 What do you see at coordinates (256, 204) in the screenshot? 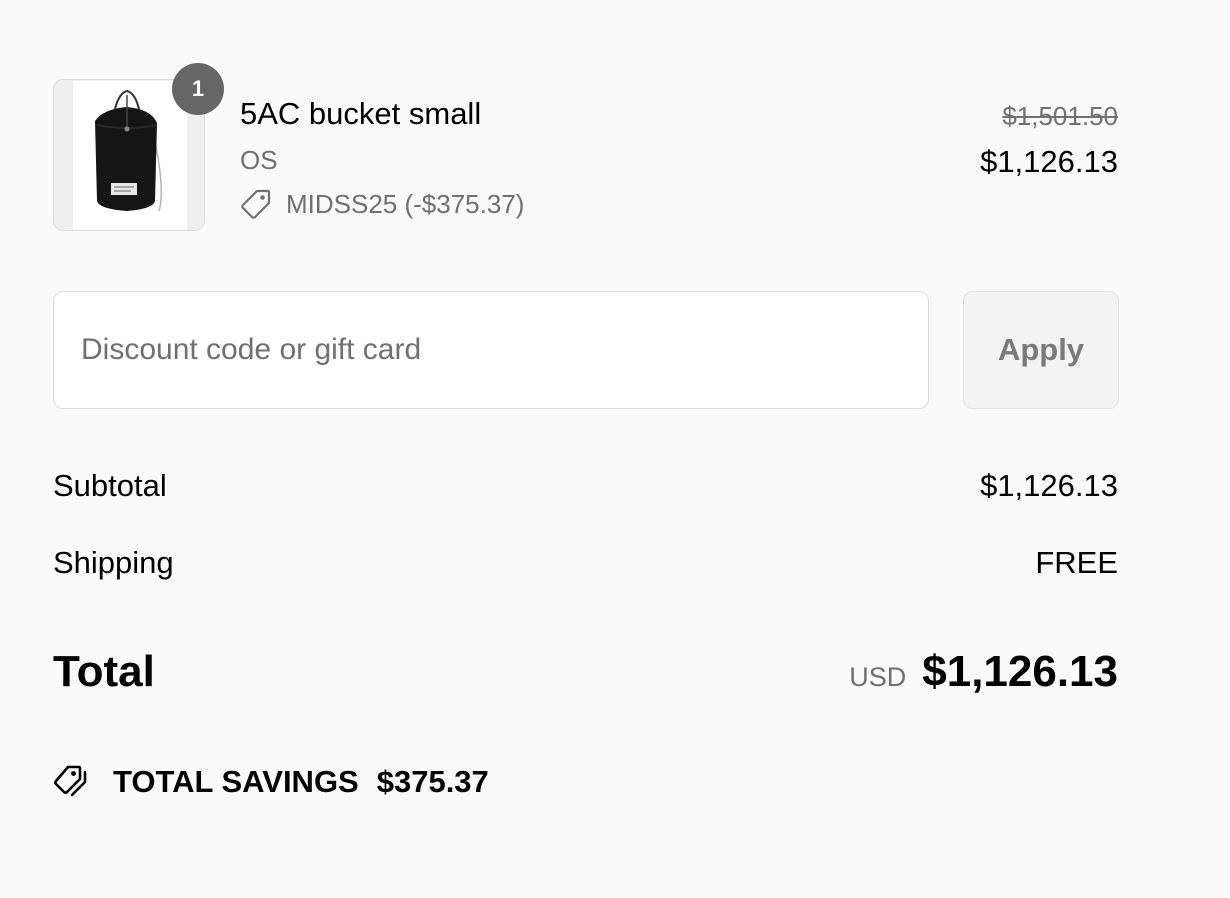
I see `tag-icon` at bounding box center [256, 204].